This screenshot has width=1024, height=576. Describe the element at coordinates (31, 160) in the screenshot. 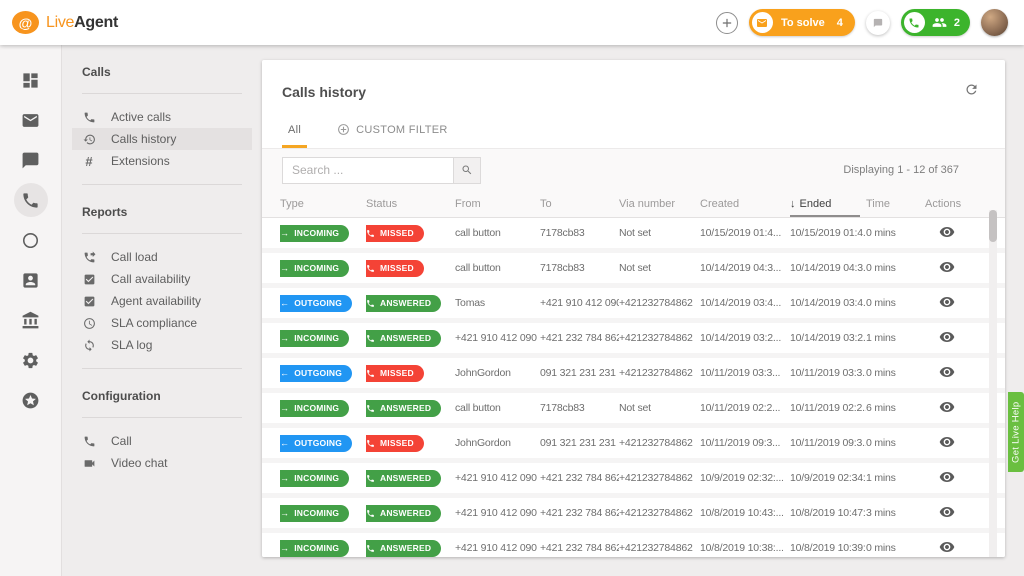

I see `rail-chats-icon` at that location.